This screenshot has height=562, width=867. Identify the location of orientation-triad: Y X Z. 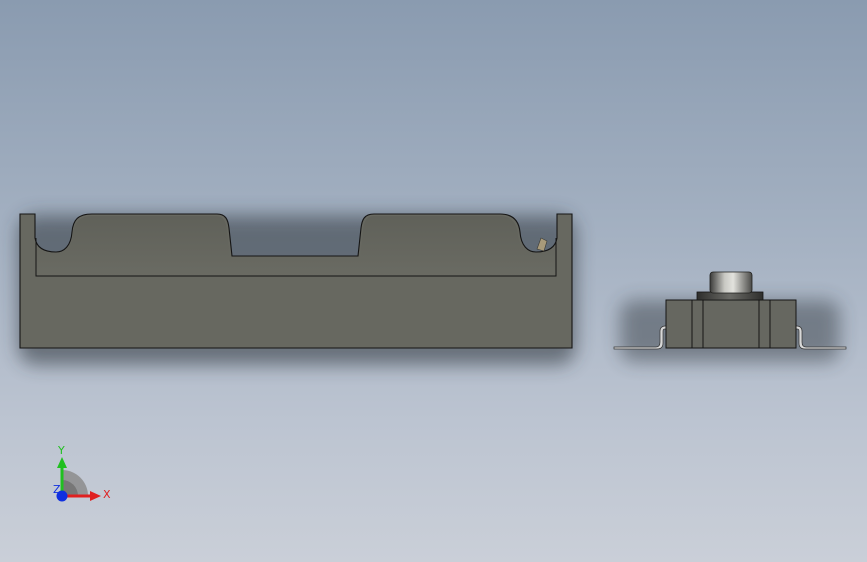
(80, 475).